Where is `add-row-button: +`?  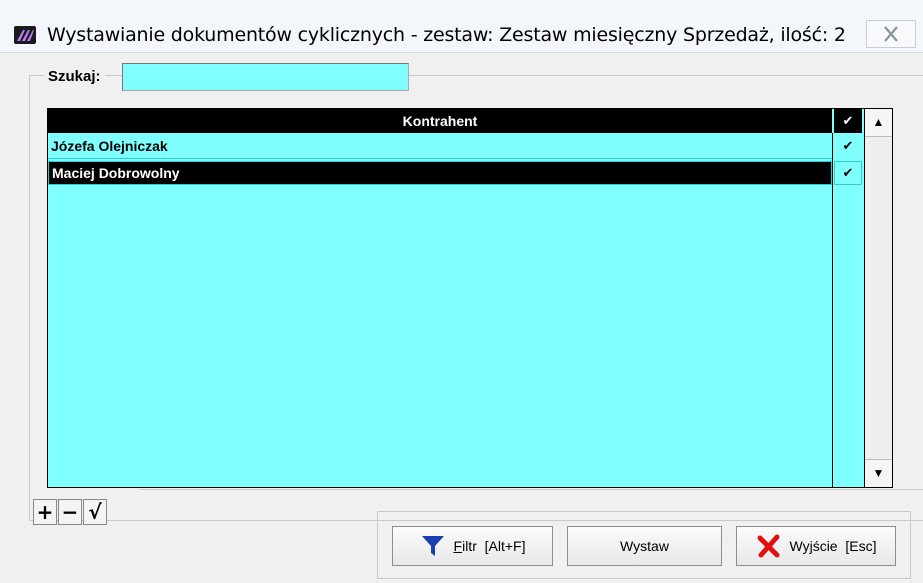
add-row-button: + is located at coordinates (45, 512).